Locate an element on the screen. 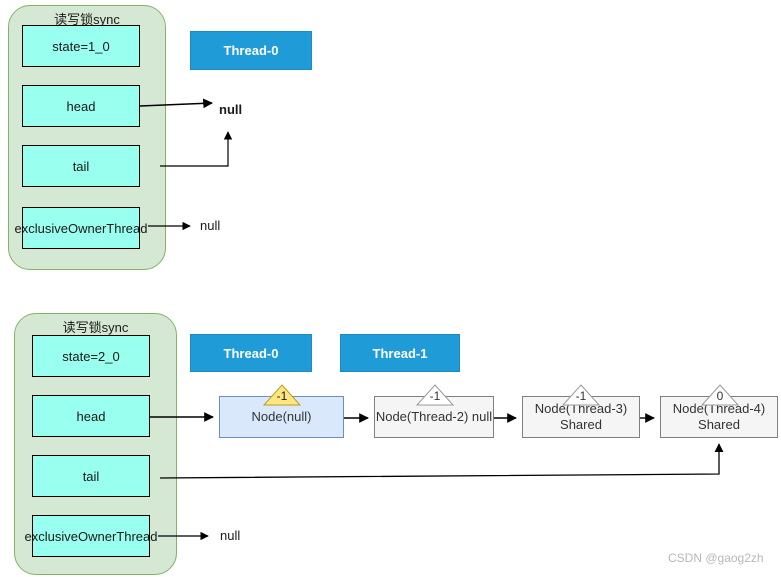  owner-target-label-1: null is located at coordinates (210, 225).